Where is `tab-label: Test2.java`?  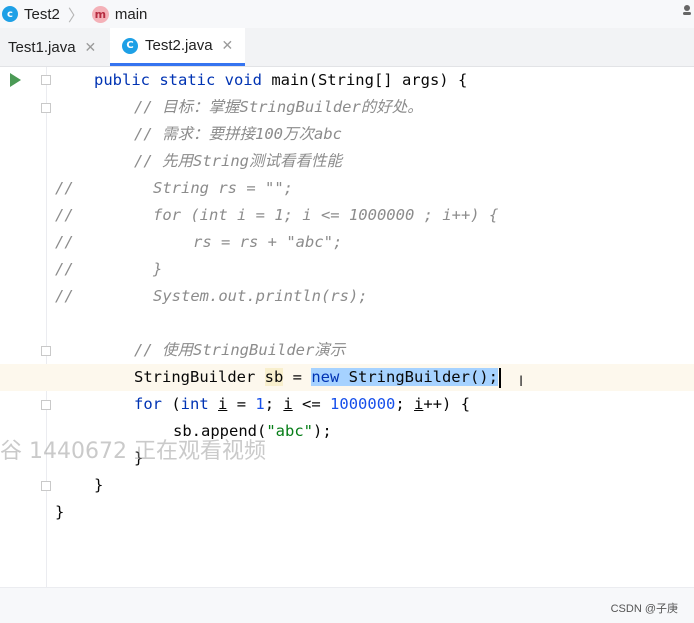 tab-label: Test2.java is located at coordinates (179, 45).